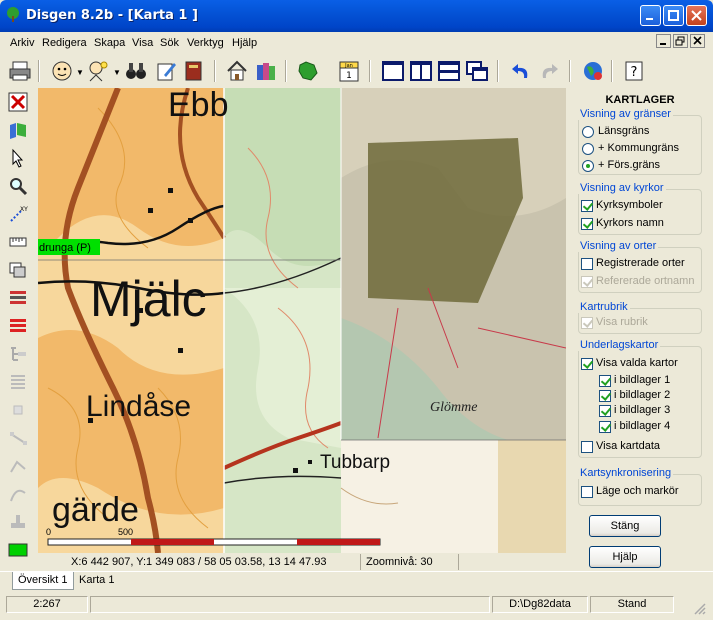  I want to click on person-search-icon, so click(98, 71).